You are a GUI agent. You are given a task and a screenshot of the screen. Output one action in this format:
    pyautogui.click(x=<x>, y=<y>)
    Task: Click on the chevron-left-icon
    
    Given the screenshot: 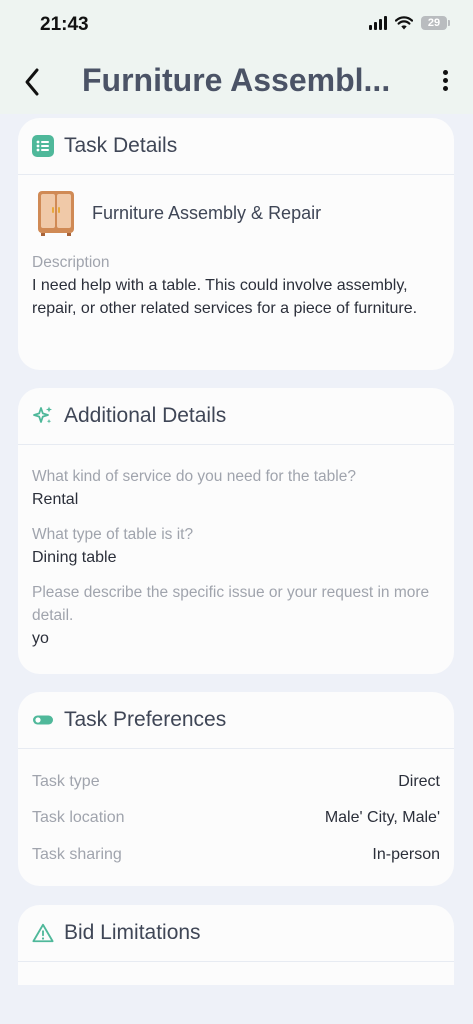 What is the action you would take?
    pyautogui.click(x=32, y=82)
    